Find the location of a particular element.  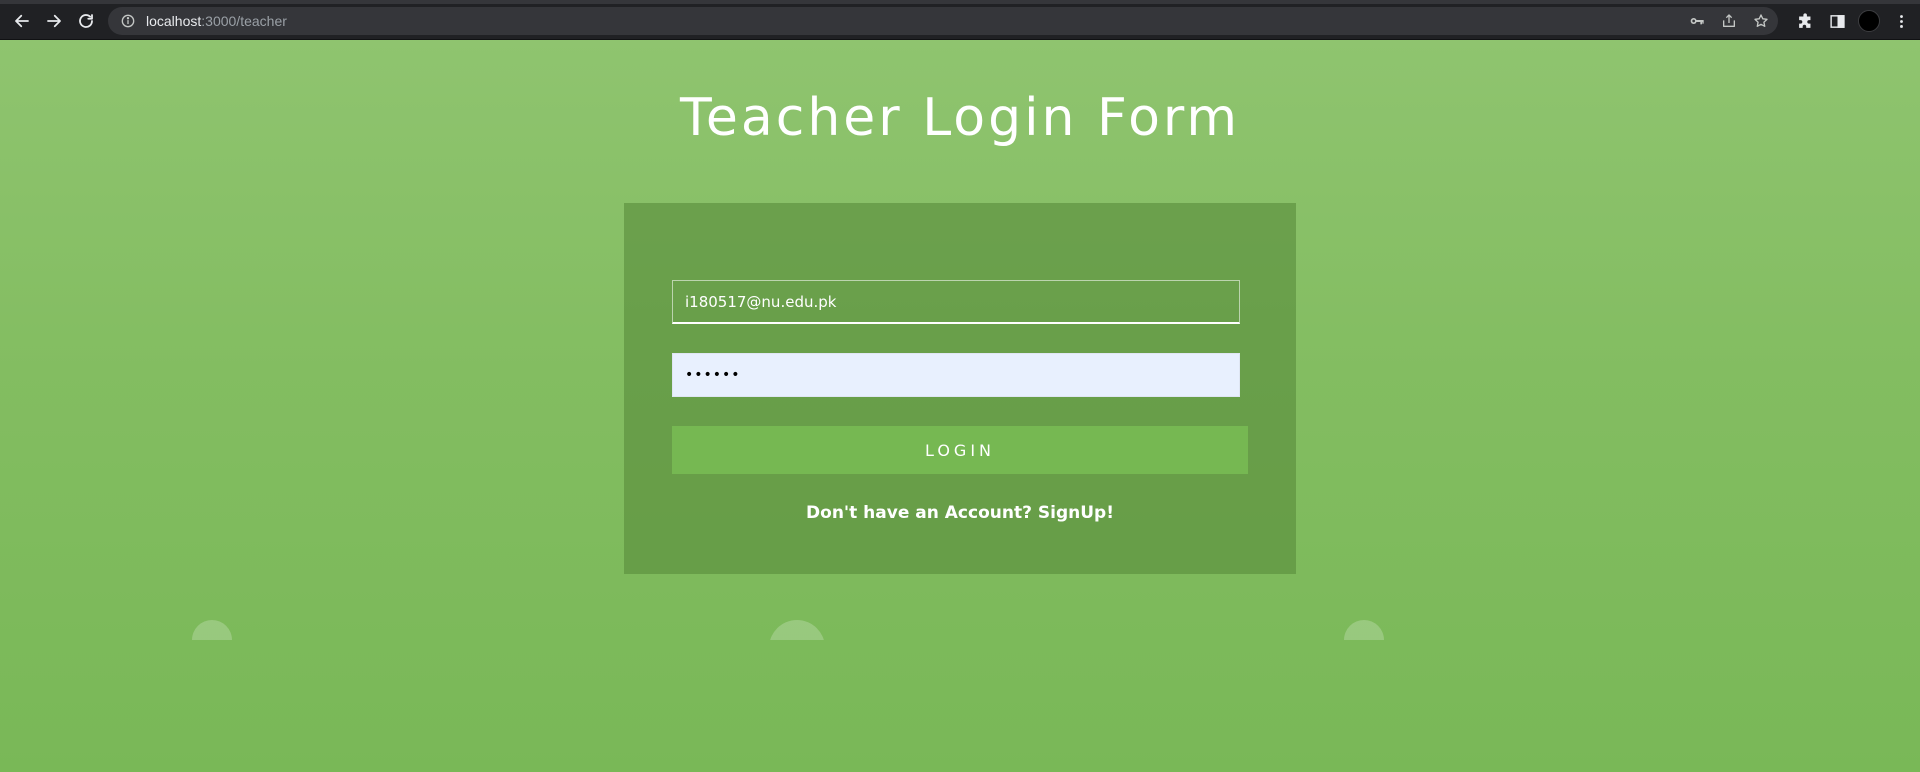

info-icon is located at coordinates (128, 21).